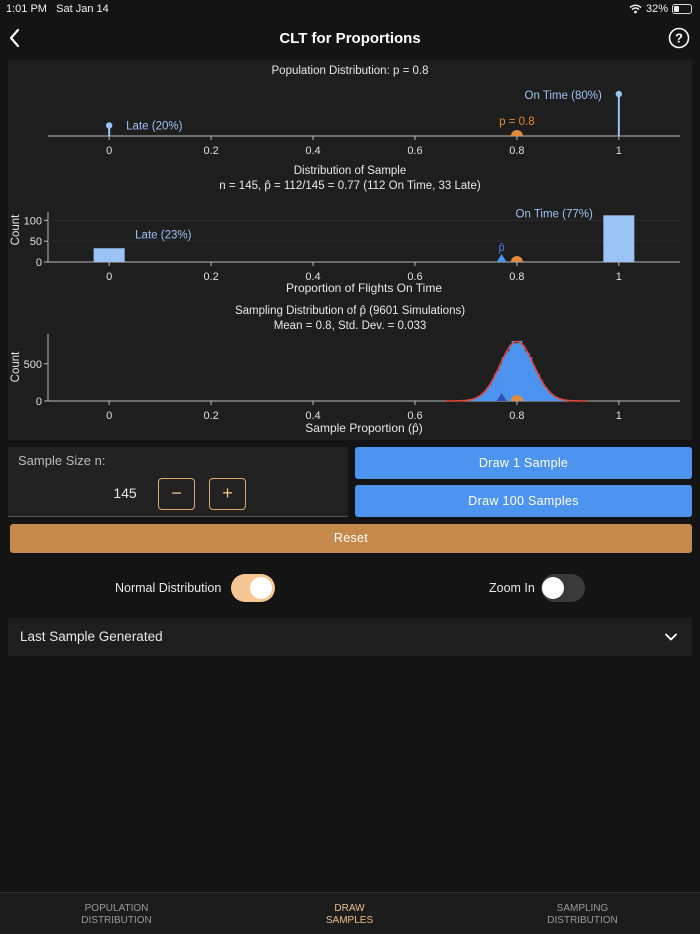 The height and width of the screenshot is (934, 700). I want to click on x-tick-label: 0.4, so click(312, 151).